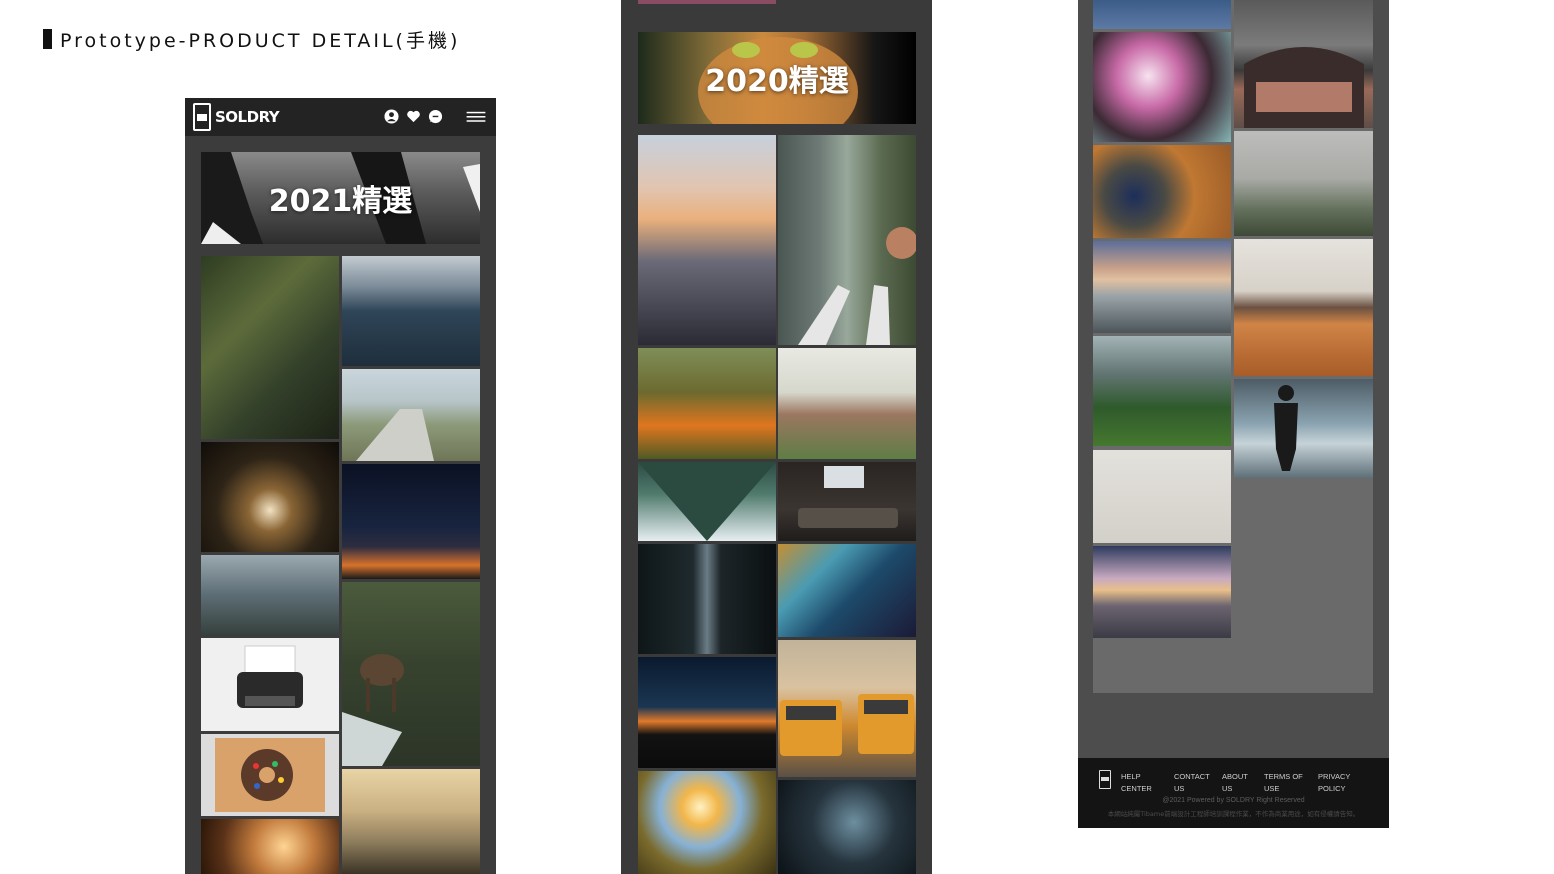 This screenshot has height=874, width=1554. Describe the element at coordinates (1304, 87) in the screenshot. I see `dome-shape` at that location.